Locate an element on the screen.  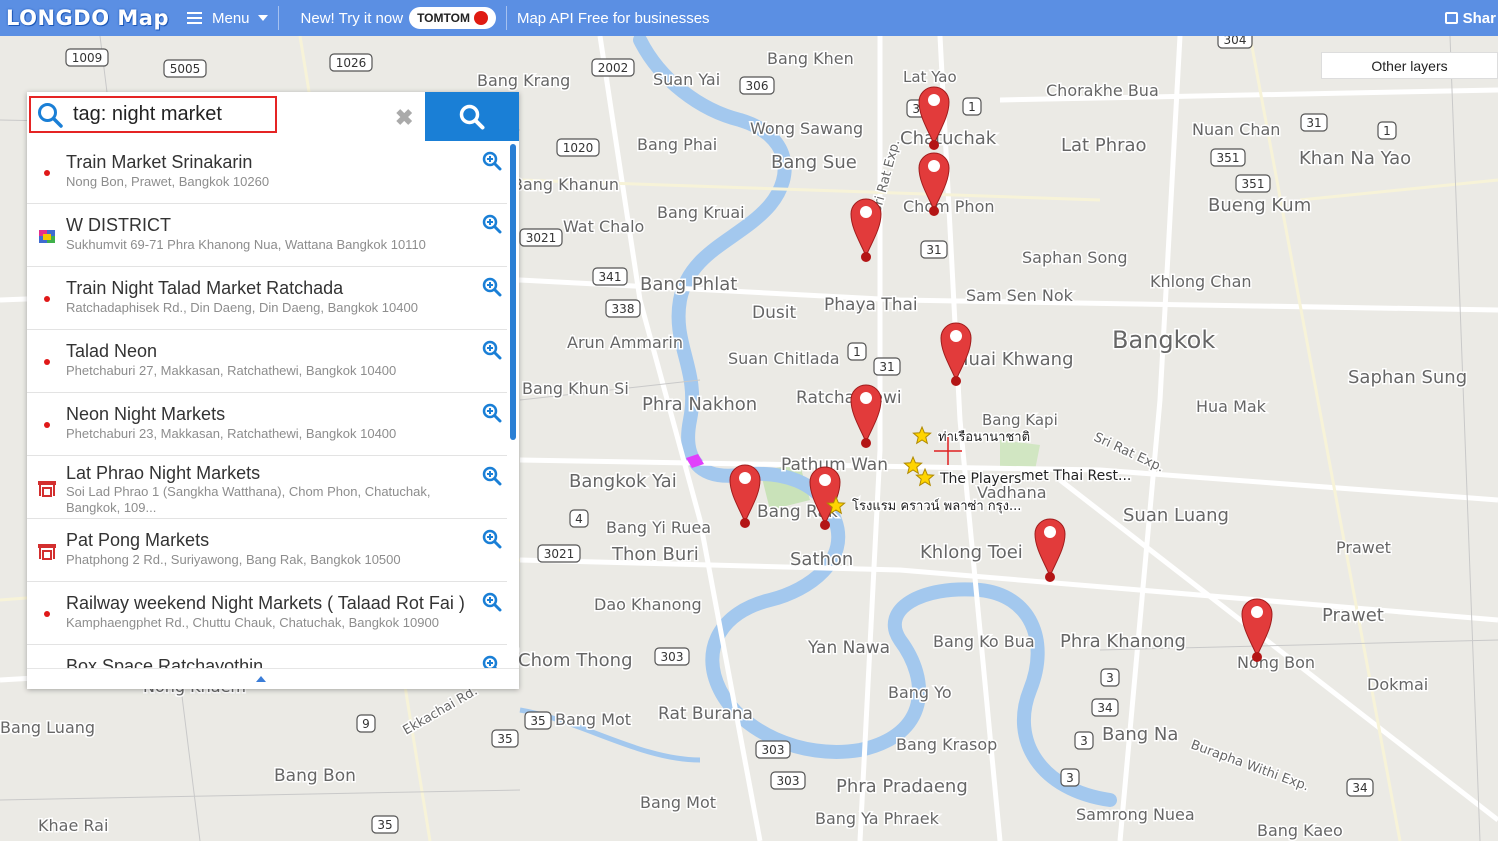
result-address: Nong Bon, Prawet, Bangkok 10260 is located at coordinates (168, 181).